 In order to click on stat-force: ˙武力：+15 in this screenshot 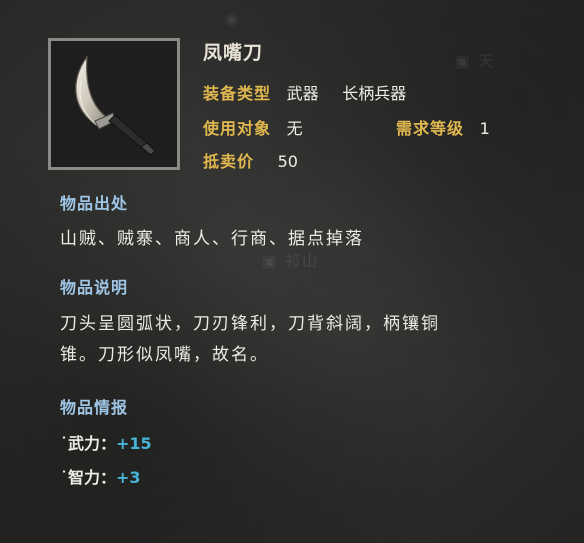, I will do `click(106, 442)`.